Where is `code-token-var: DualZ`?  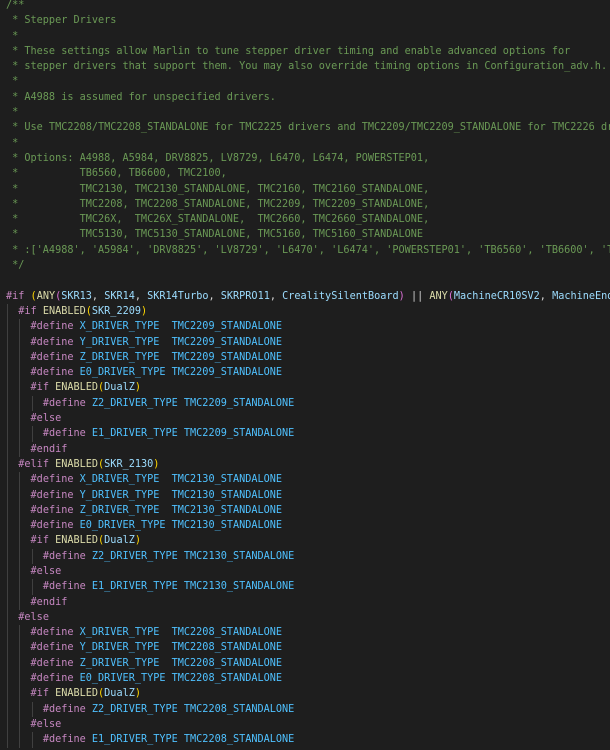 code-token-var: DualZ is located at coordinates (119, 694).